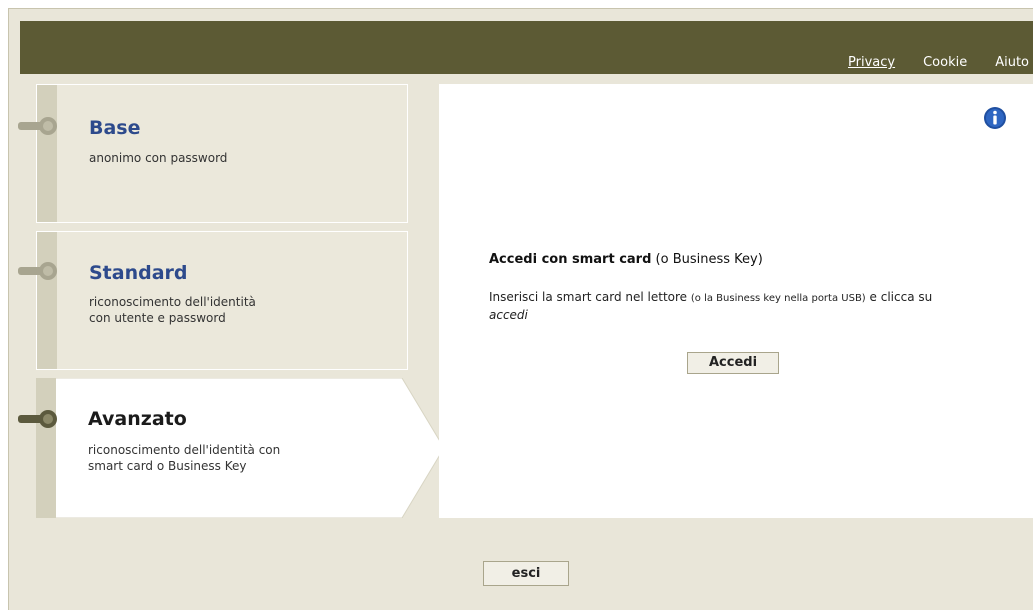  I want to click on esci-button: esci, so click(526, 573).